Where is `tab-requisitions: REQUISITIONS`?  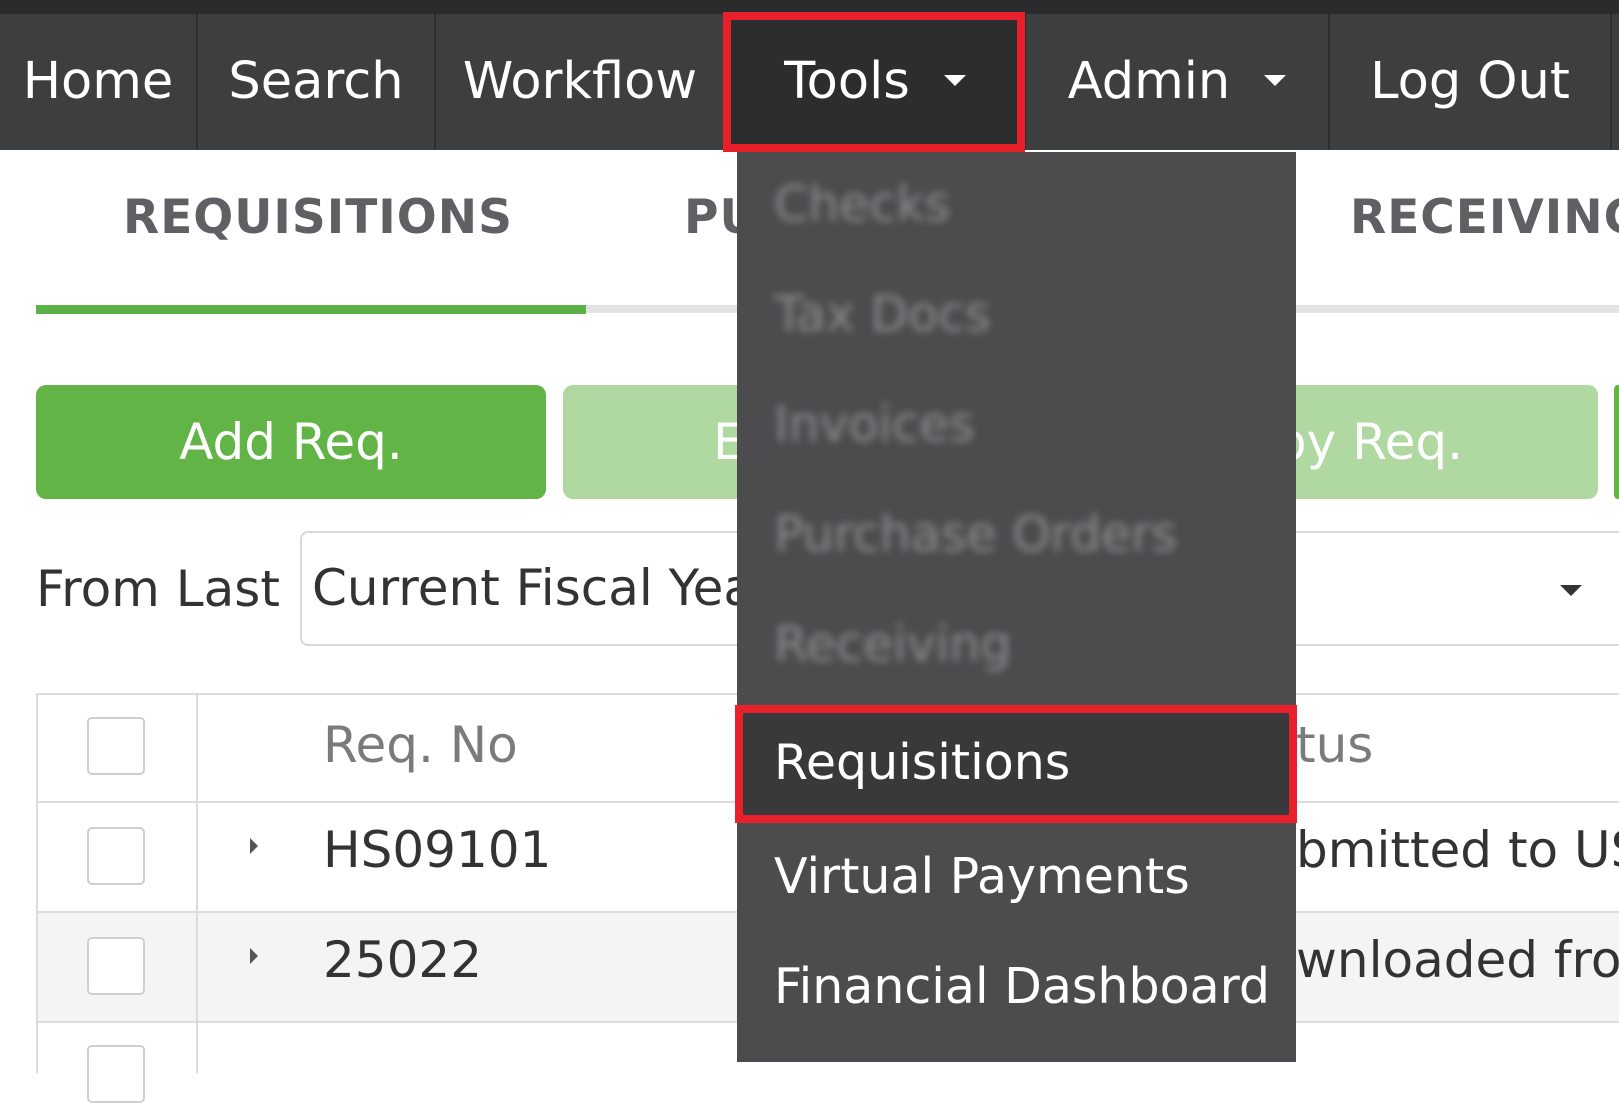
tab-requisitions: REQUISITIONS is located at coordinates (318, 217).